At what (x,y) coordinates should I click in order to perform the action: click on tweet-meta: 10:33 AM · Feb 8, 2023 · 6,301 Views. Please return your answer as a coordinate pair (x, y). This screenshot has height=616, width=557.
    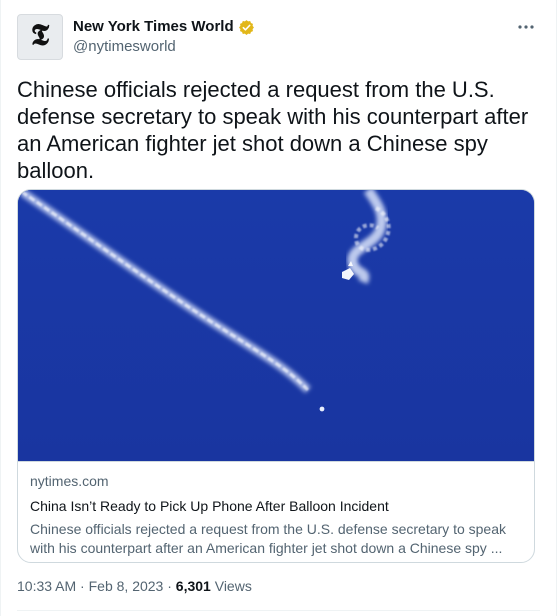
    Looking at the image, I should click on (134, 586).